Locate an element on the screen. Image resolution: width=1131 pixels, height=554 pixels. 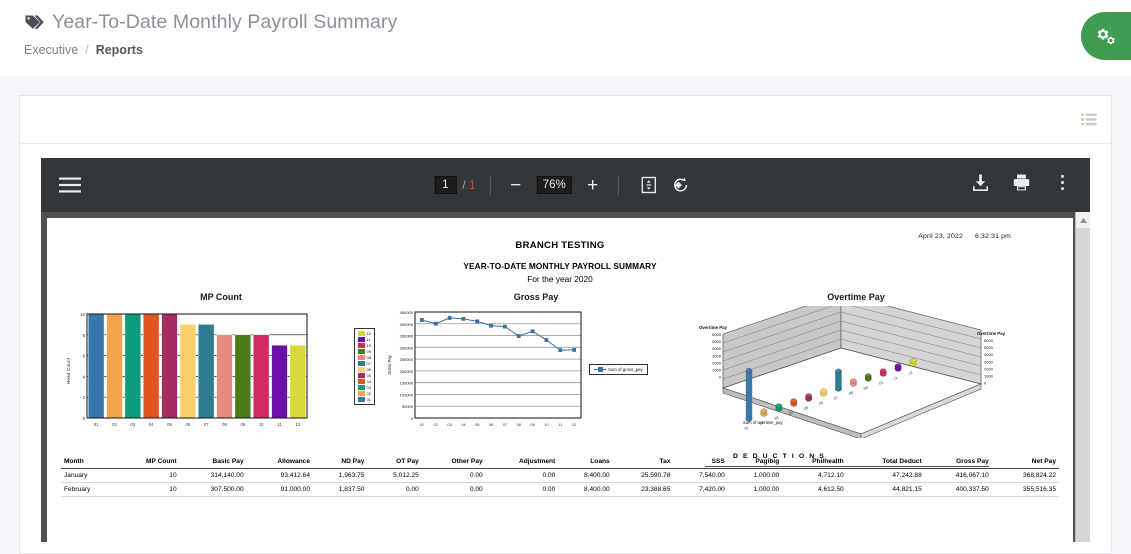
table-cell: 23,388.65 is located at coordinates (656, 489).